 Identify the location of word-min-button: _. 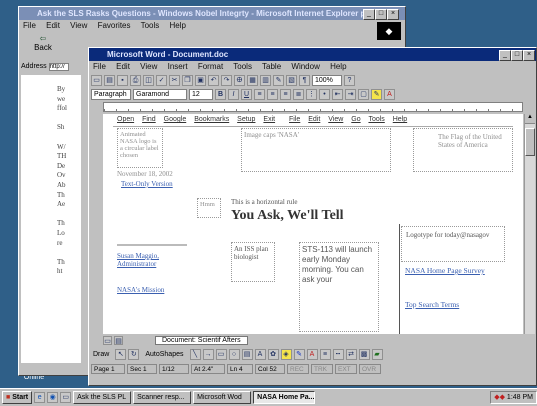
(505, 55).